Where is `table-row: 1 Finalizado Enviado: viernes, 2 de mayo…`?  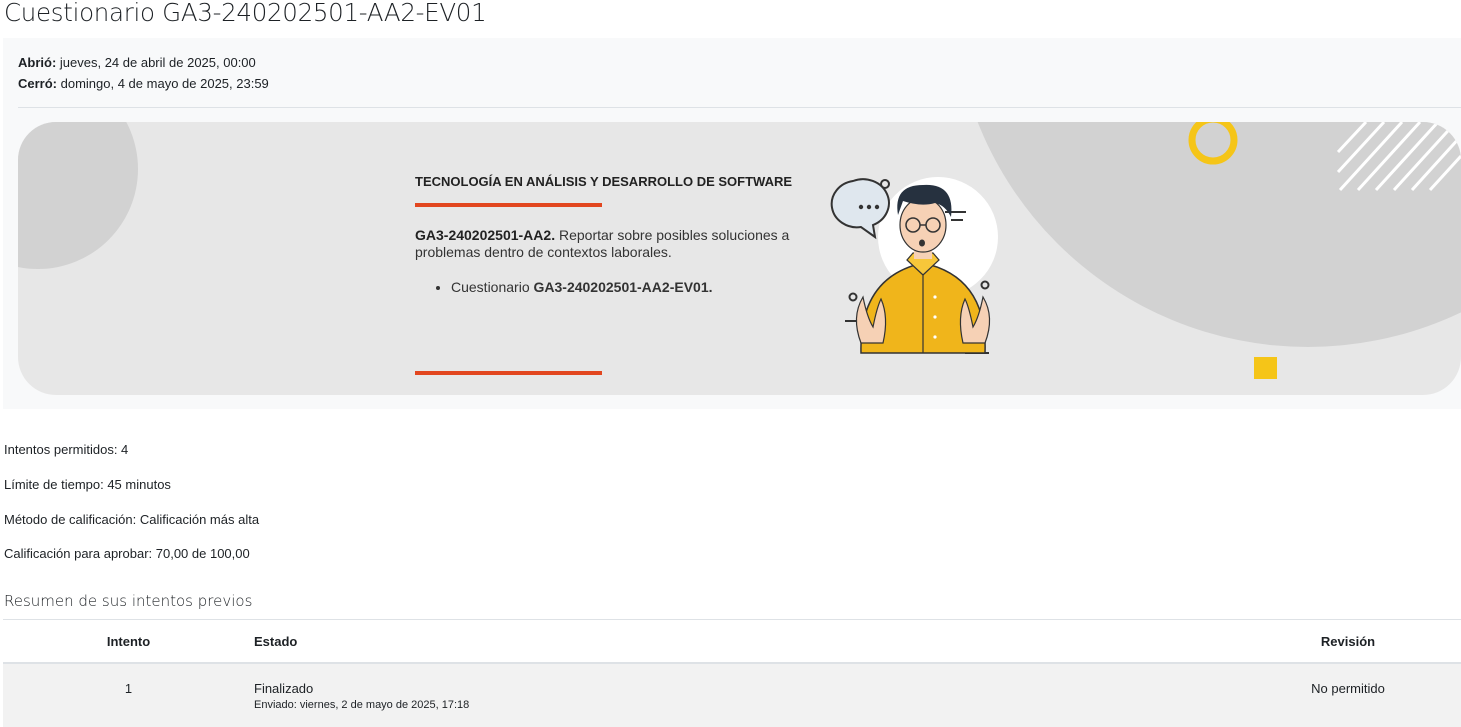
table-row: 1 Finalizado Enviado: viernes, 2 de mayo… is located at coordinates (732, 695).